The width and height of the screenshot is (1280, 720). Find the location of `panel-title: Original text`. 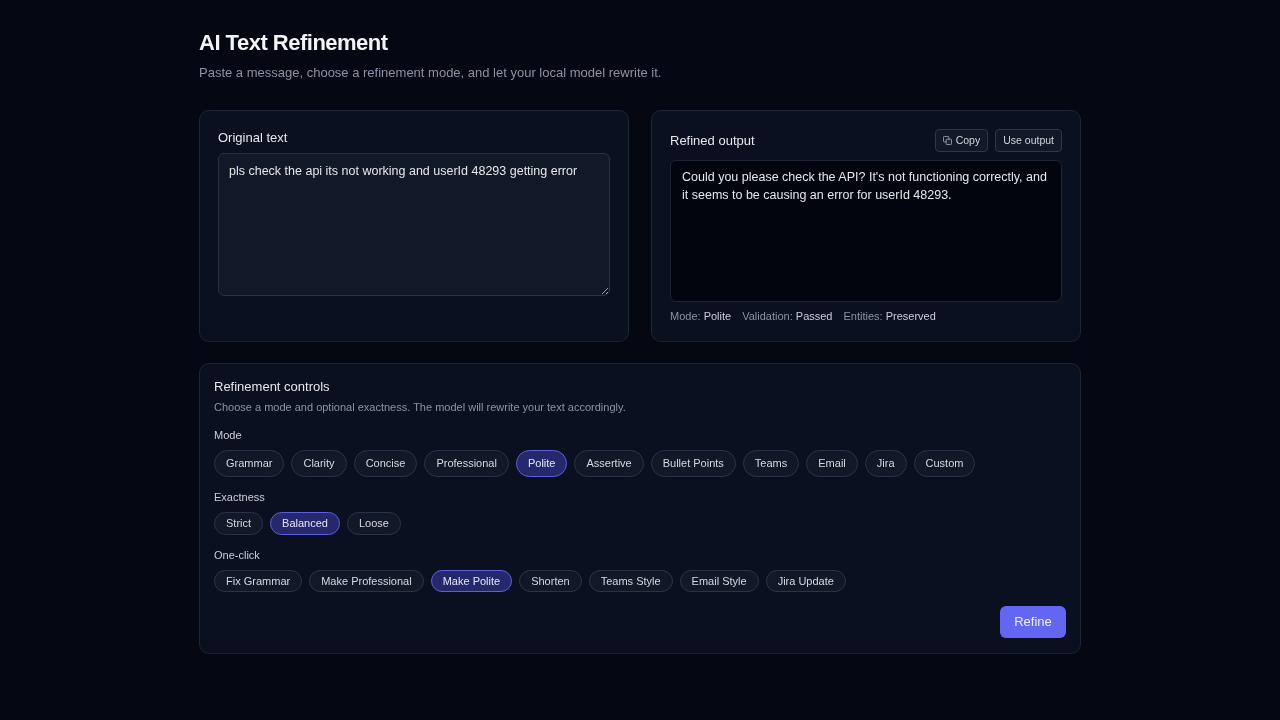

panel-title: Original text is located at coordinates (253, 138).